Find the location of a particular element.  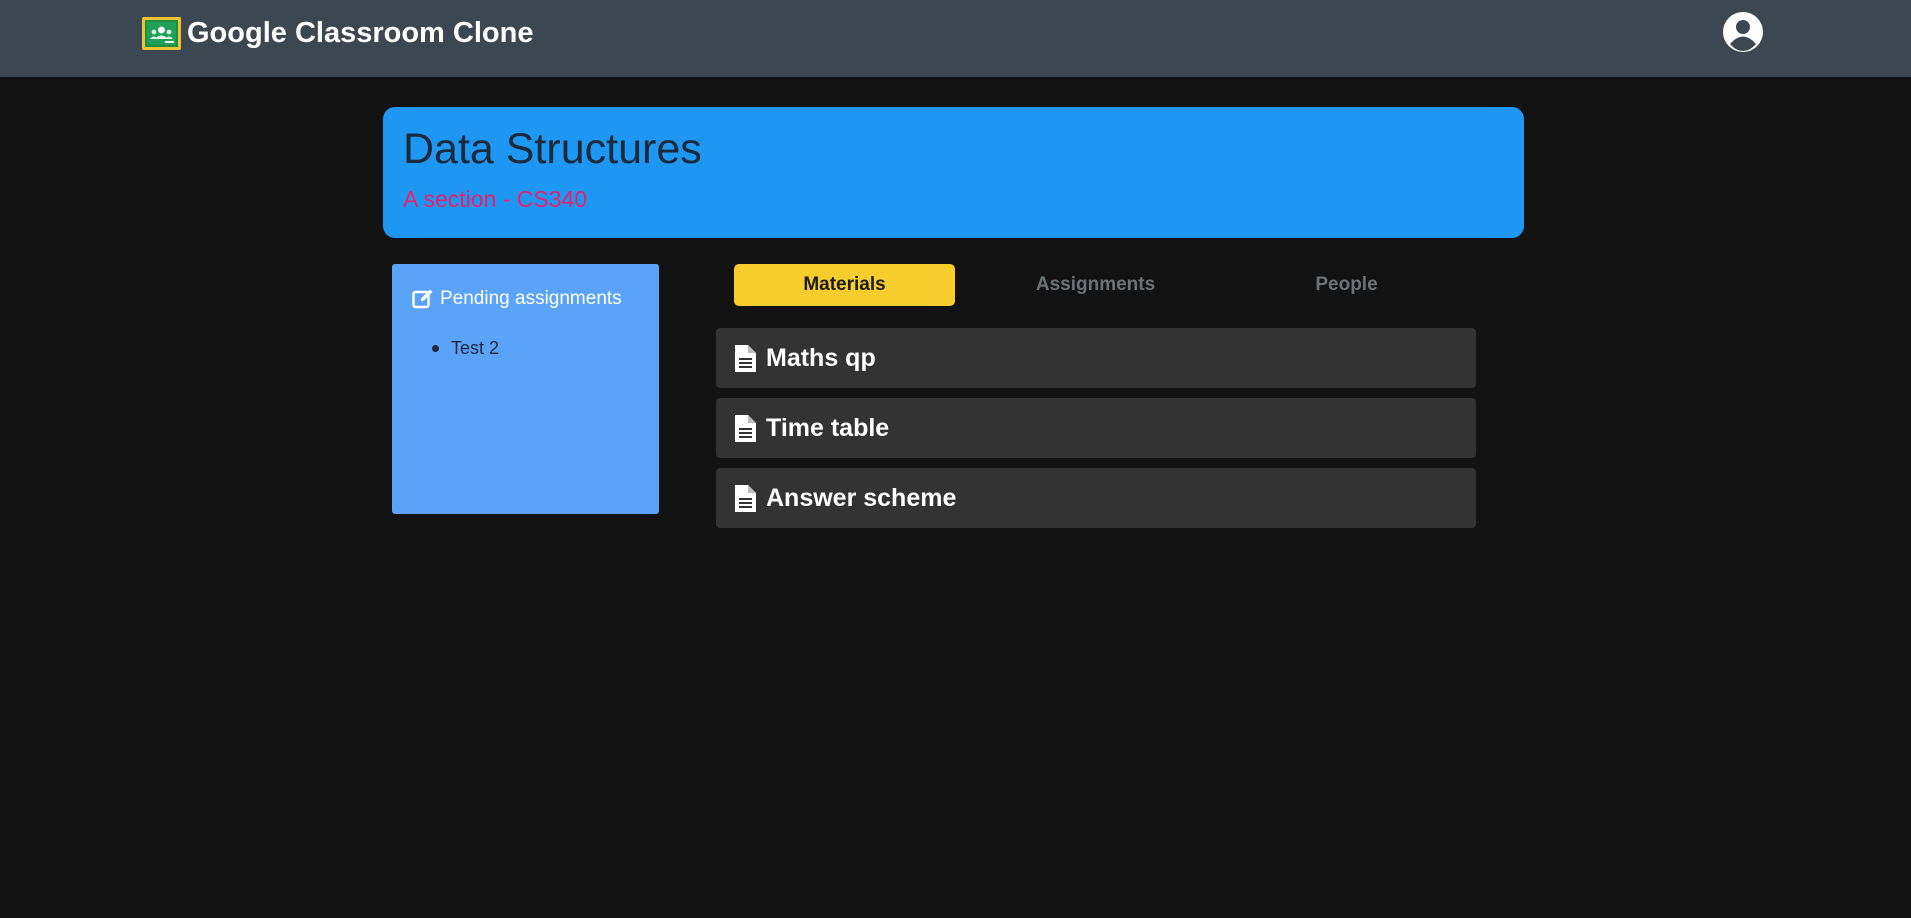

pending-assignment-label: Test 2 is located at coordinates (475, 348).